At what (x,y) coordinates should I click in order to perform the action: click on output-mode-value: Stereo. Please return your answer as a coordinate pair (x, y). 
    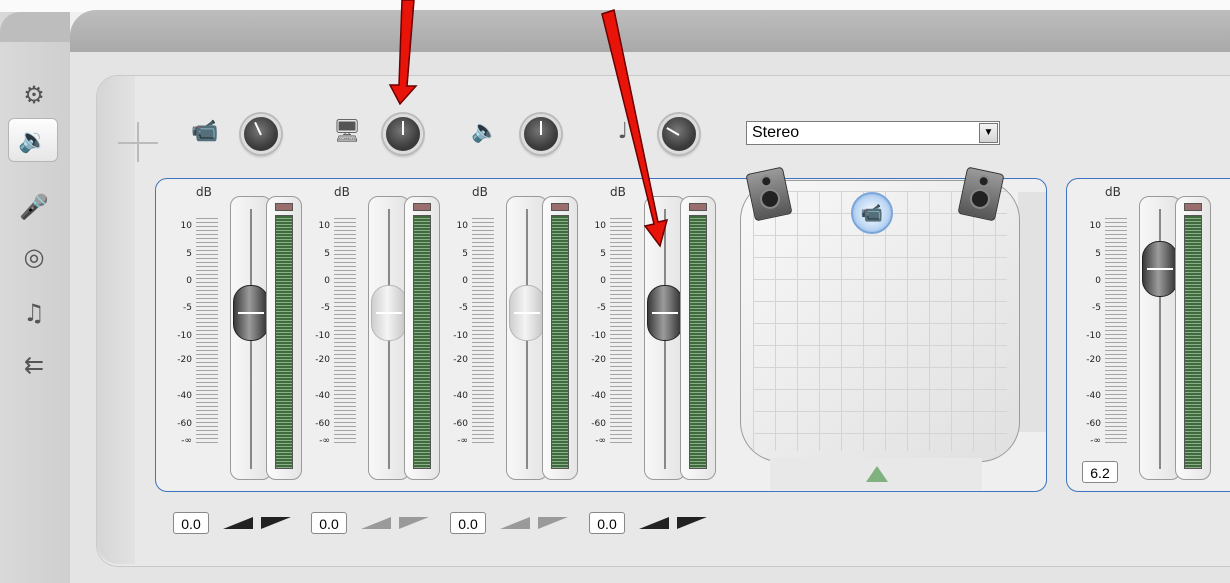
    Looking at the image, I should click on (776, 132).